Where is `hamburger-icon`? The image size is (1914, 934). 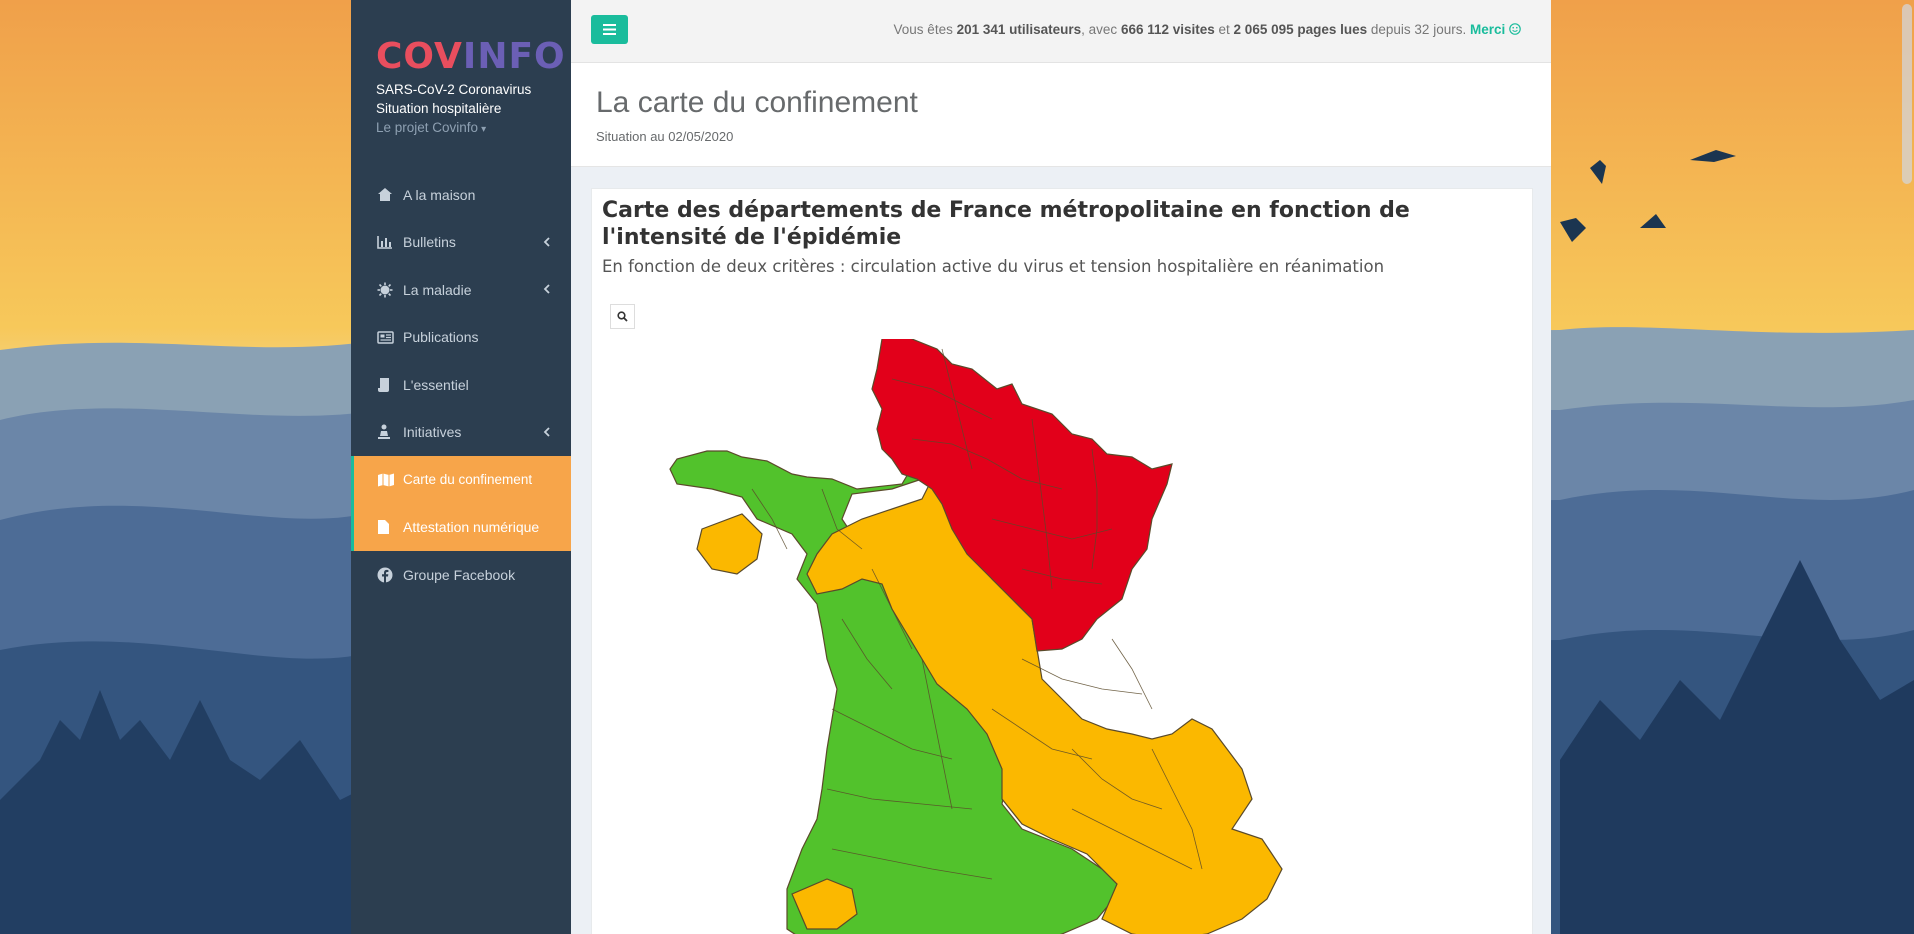 hamburger-icon is located at coordinates (609, 29).